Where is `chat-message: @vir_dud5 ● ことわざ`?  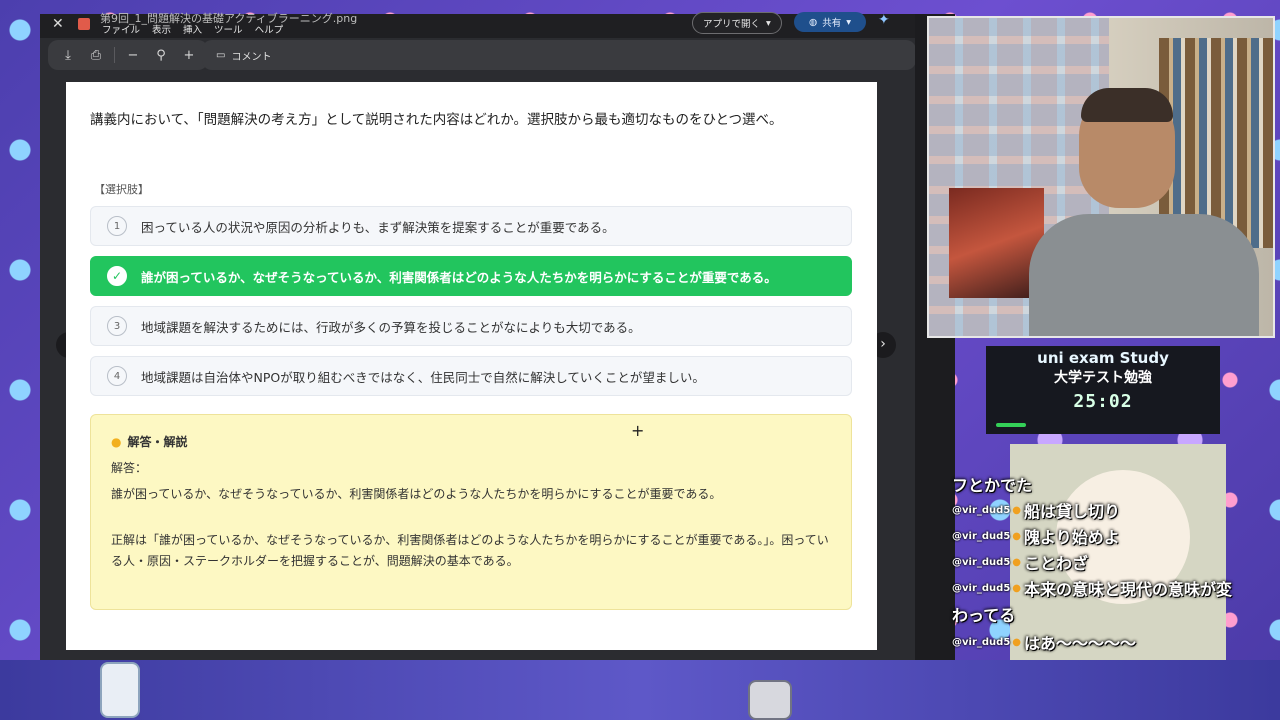
chat-message: @vir_dud5 ● ことわざ is located at coordinates (1020, 562).